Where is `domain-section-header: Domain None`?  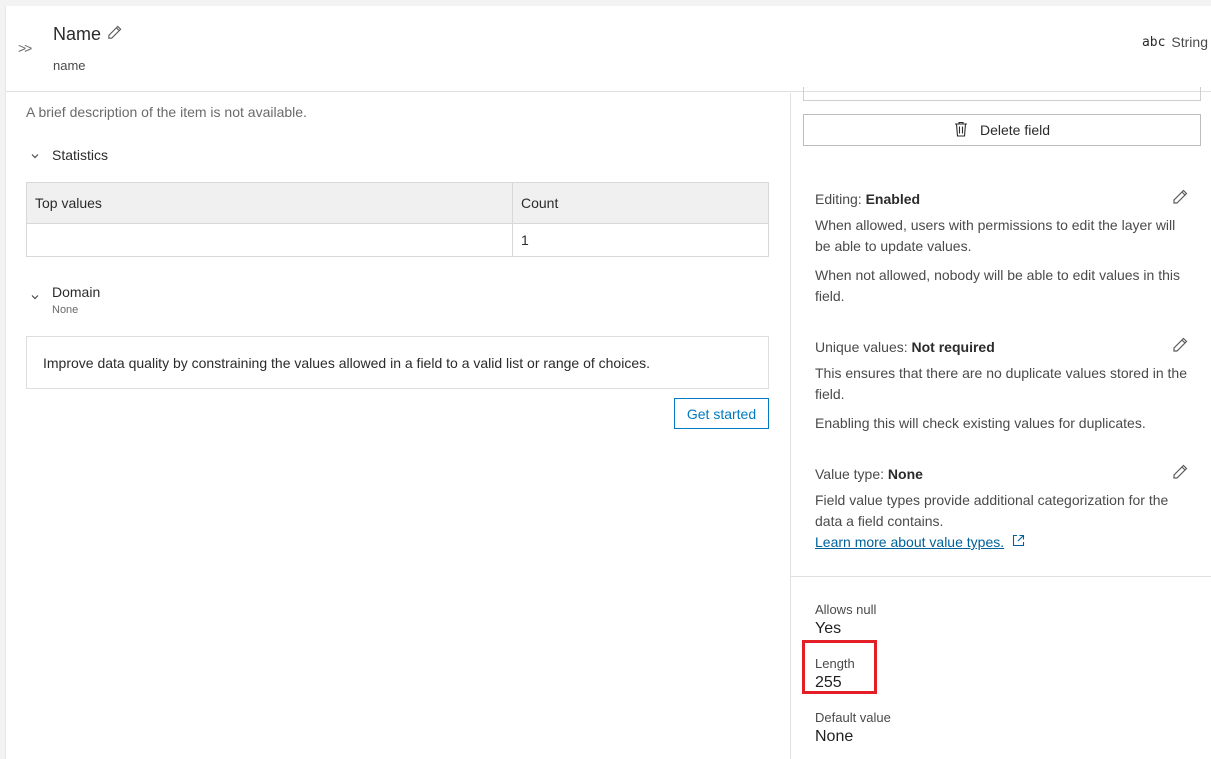 domain-section-header: Domain None is located at coordinates (65, 300).